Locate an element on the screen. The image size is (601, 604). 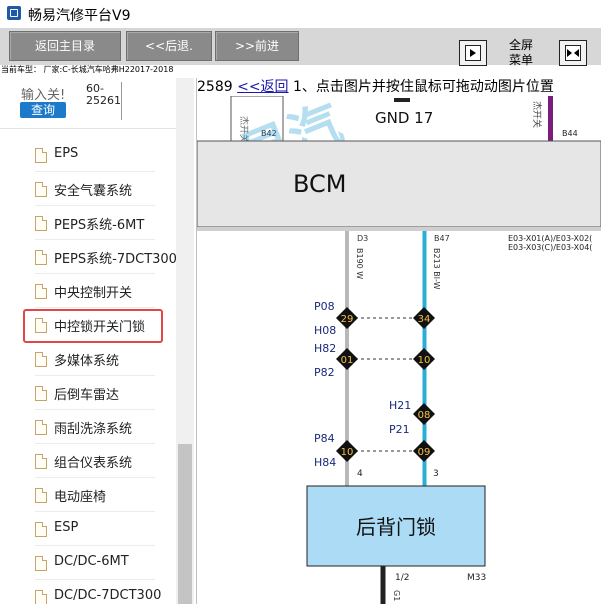
node-34-label: 34 is located at coordinates (424, 319).